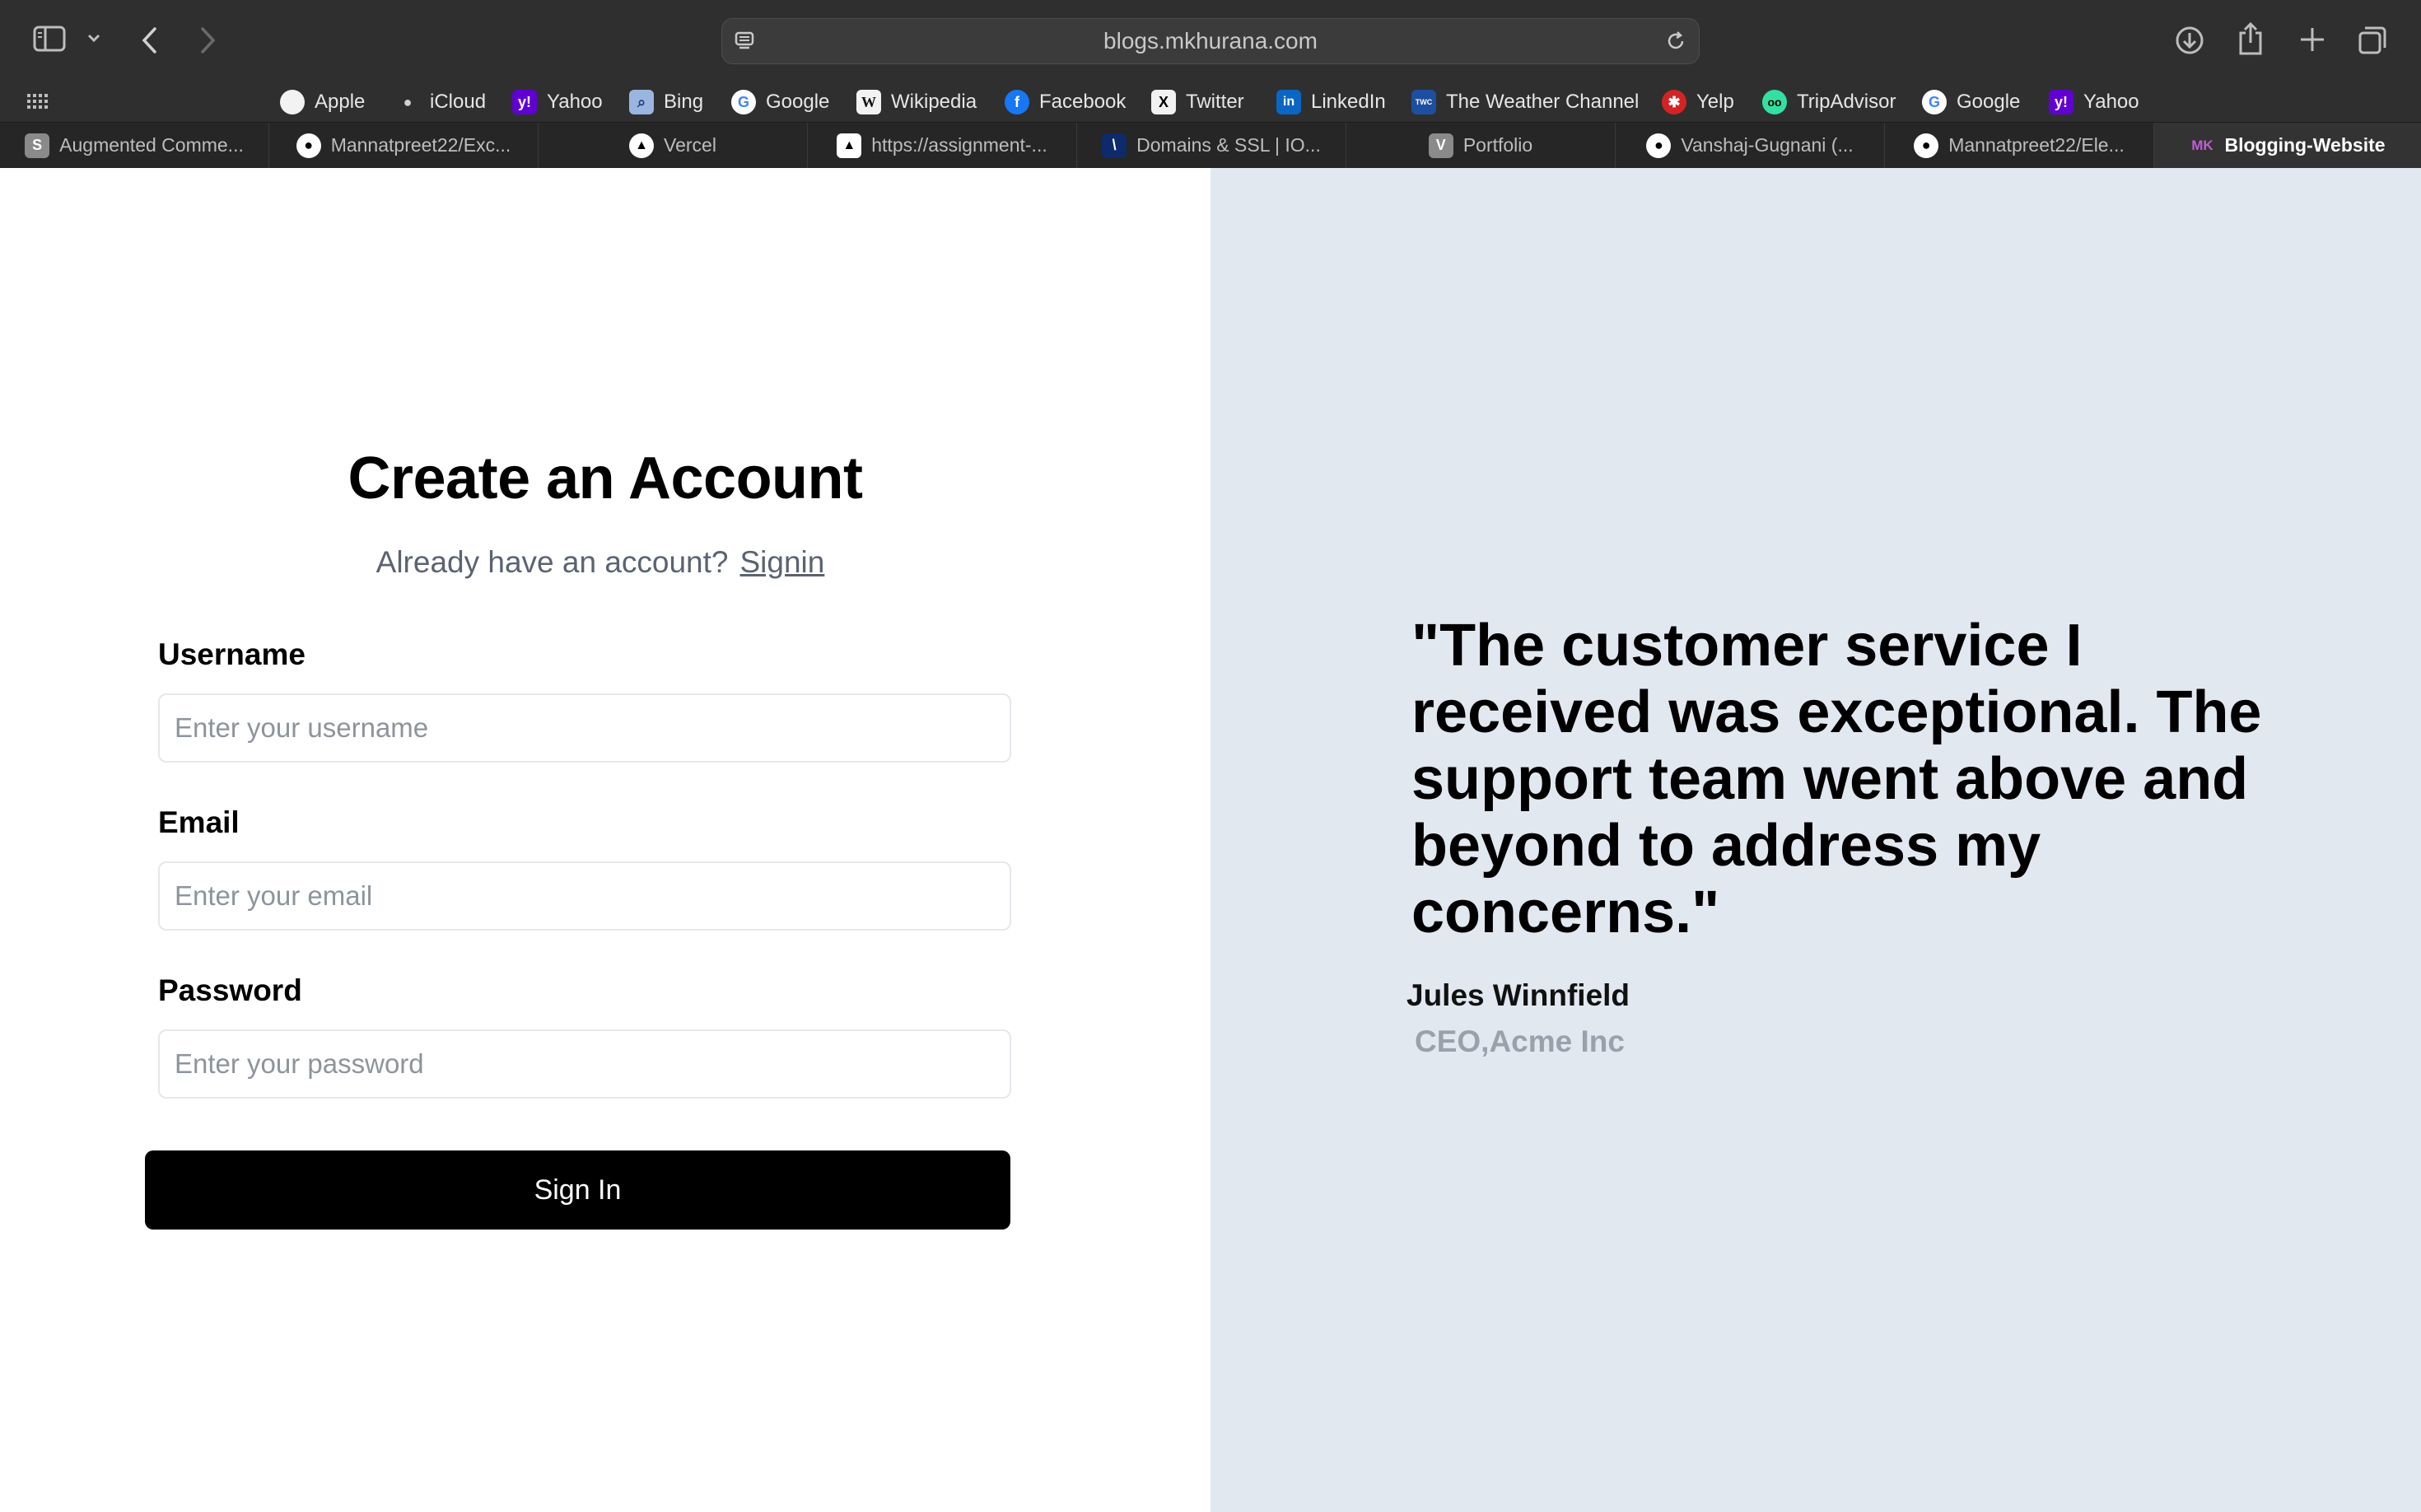 This screenshot has height=1512, width=2421. What do you see at coordinates (408, 101) in the screenshot?
I see `apple-icon: ●` at bounding box center [408, 101].